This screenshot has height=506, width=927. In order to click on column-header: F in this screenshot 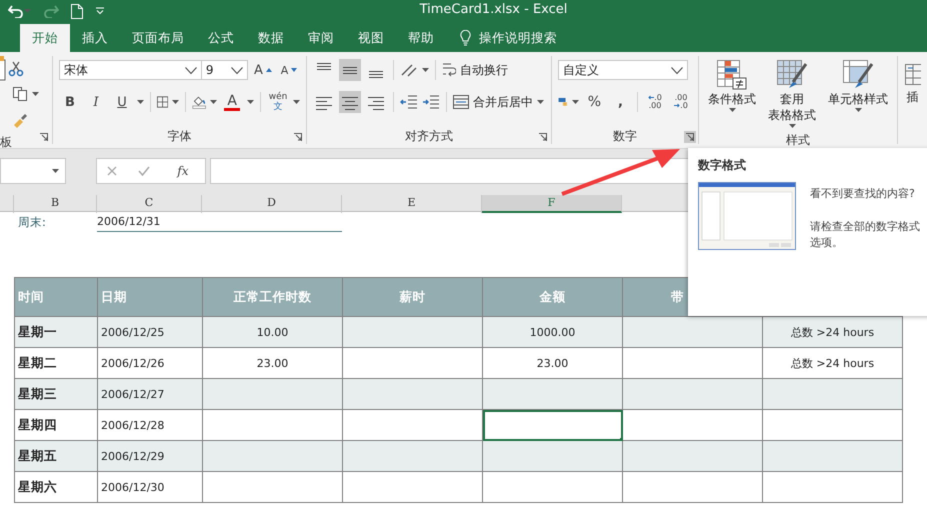, I will do `click(552, 204)`.